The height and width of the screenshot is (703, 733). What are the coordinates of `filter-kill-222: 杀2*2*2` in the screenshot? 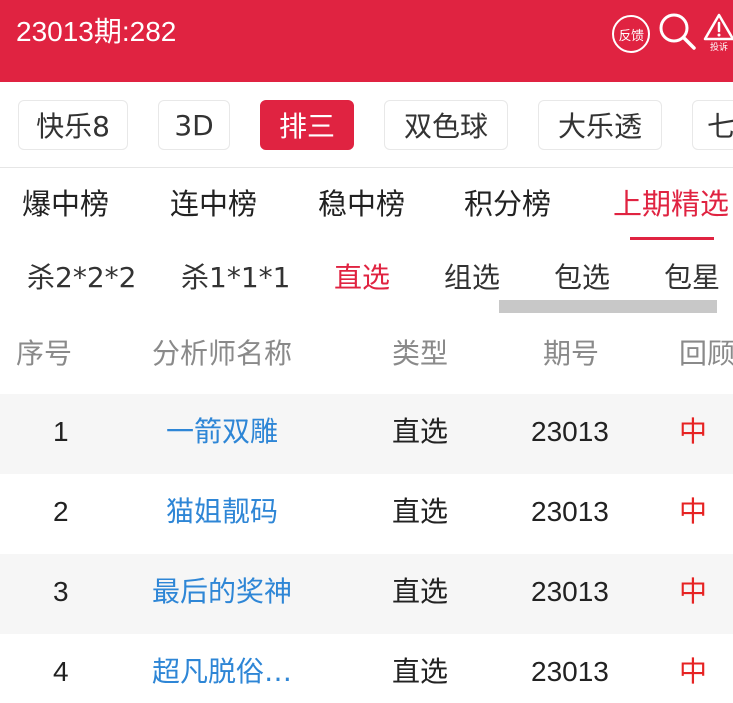 It's located at (81, 278).